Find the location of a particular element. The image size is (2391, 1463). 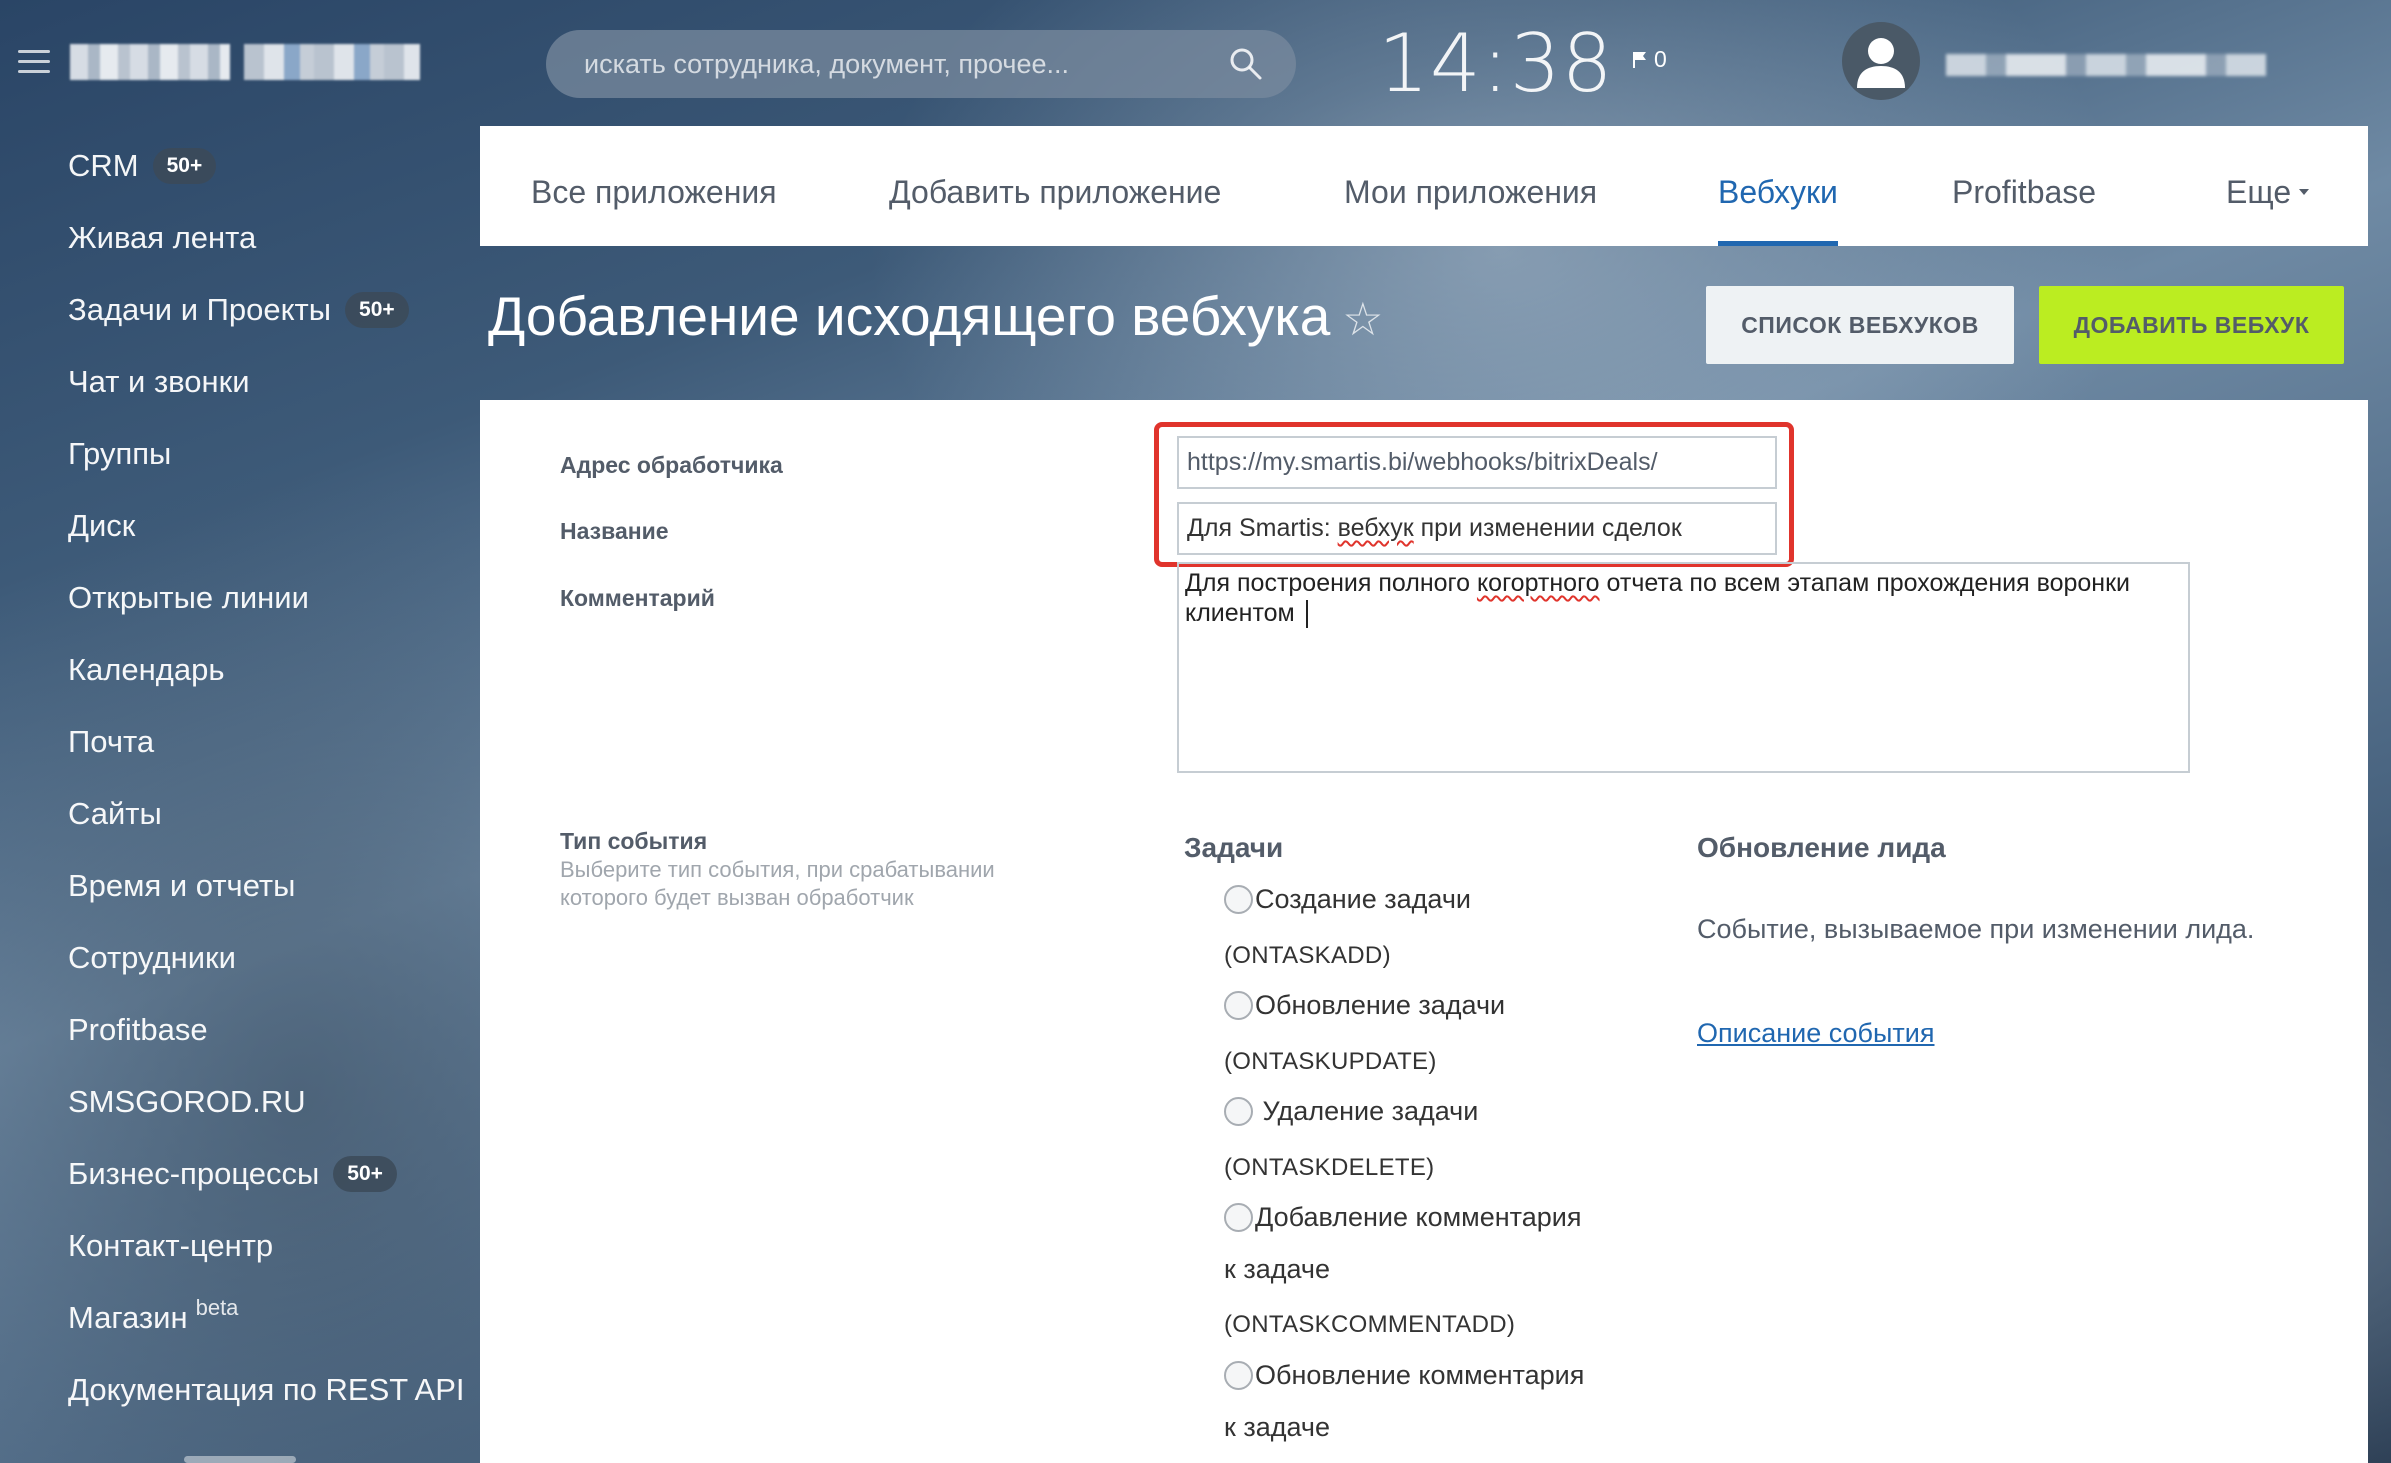

search-input is located at coordinates (905, 64).